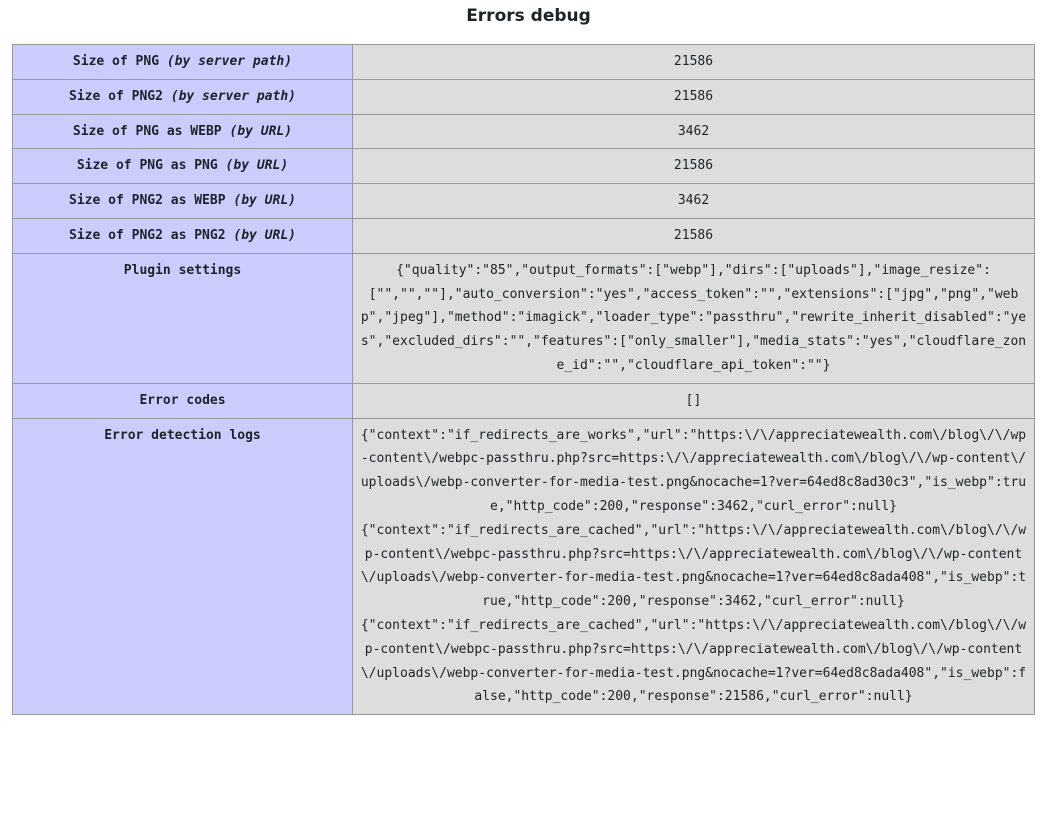 The height and width of the screenshot is (824, 1057). Describe the element at coordinates (151, 166) in the screenshot. I see `row-label-text: Size of PNG as PNG` at that location.